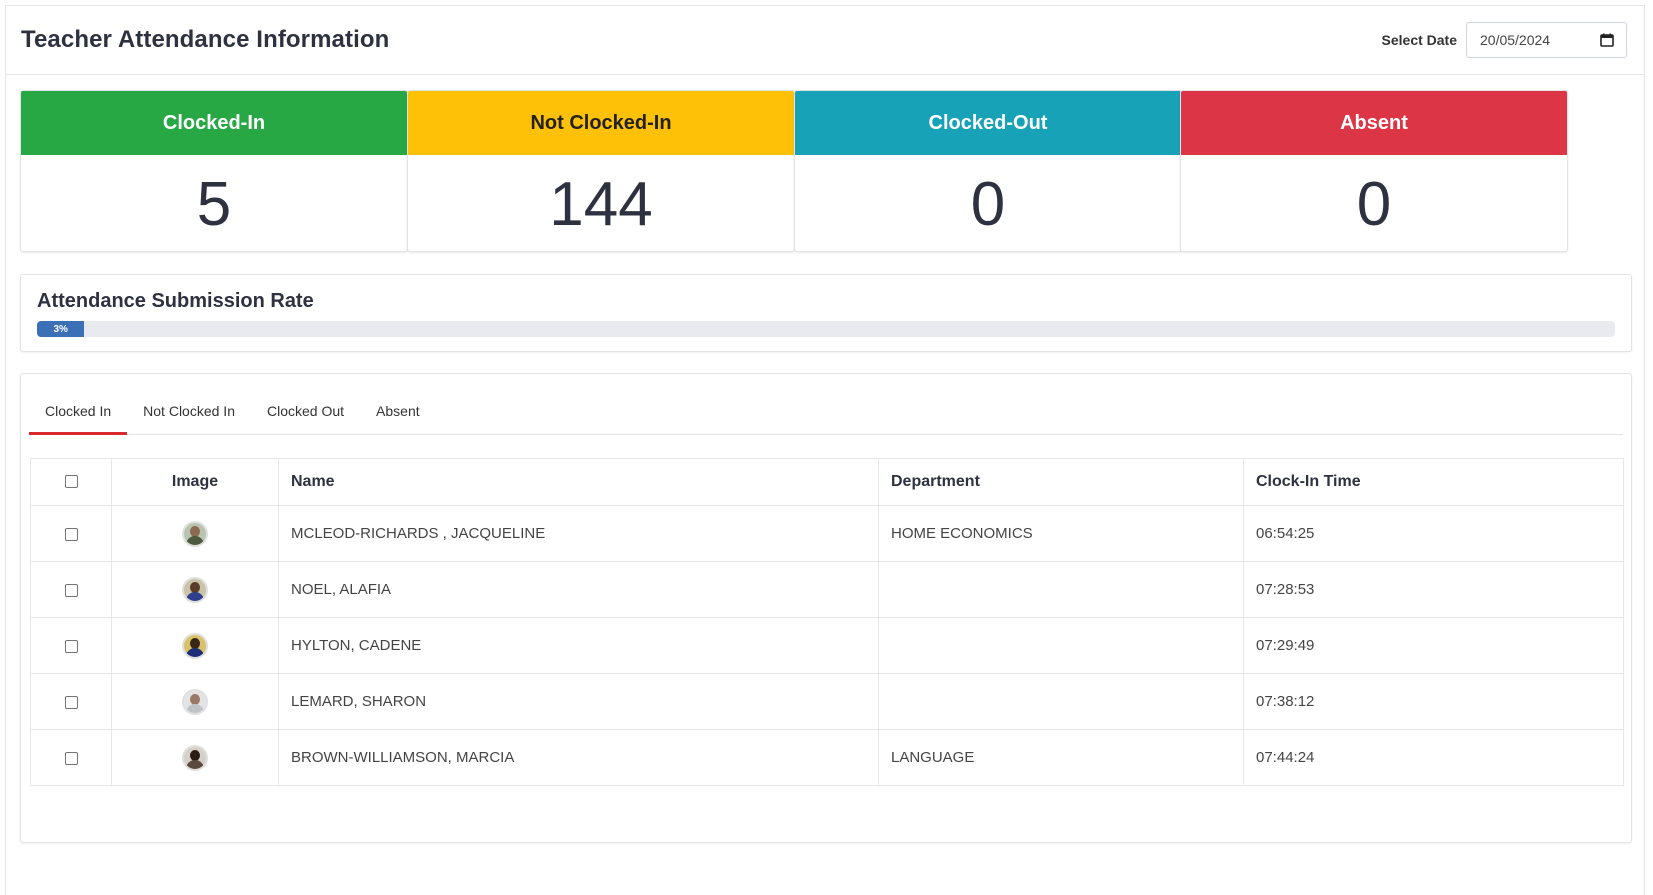 This screenshot has height=895, width=1653. I want to click on table-header-row: Image Name Department Clock-In Time, so click(827, 482).